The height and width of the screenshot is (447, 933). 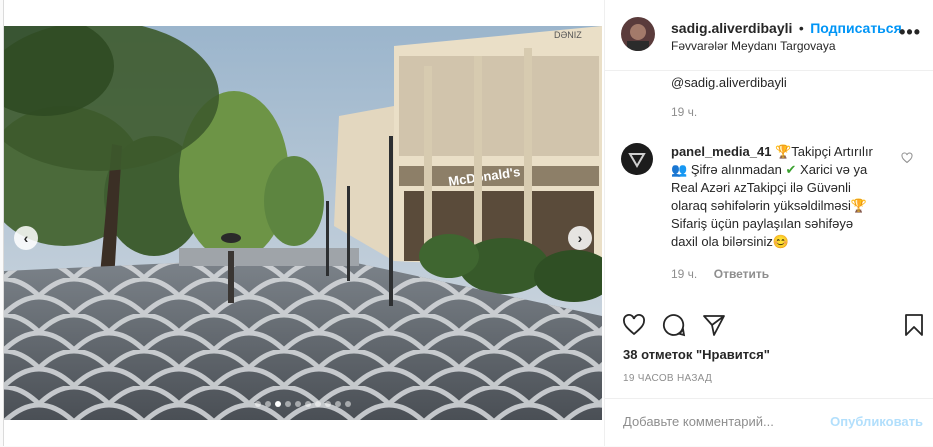 I want to click on commenter-avatar-logo, so click(x=637, y=160).